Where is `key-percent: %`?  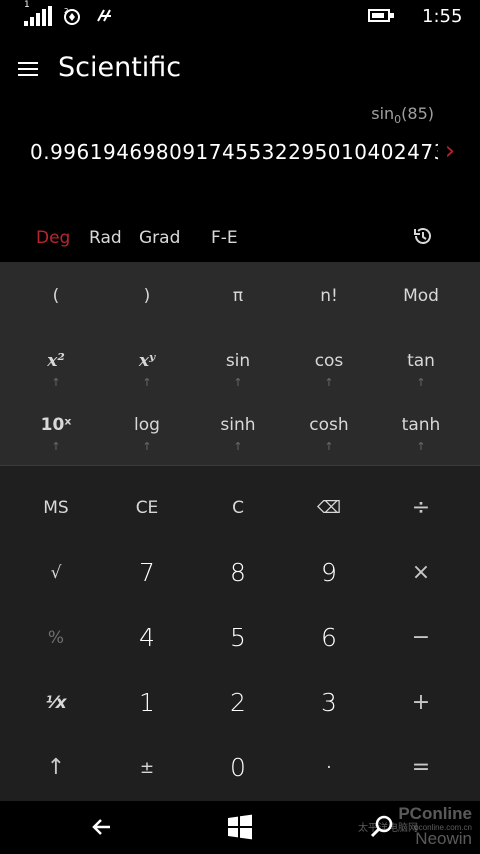 key-percent: % is located at coordinates (56, 638).